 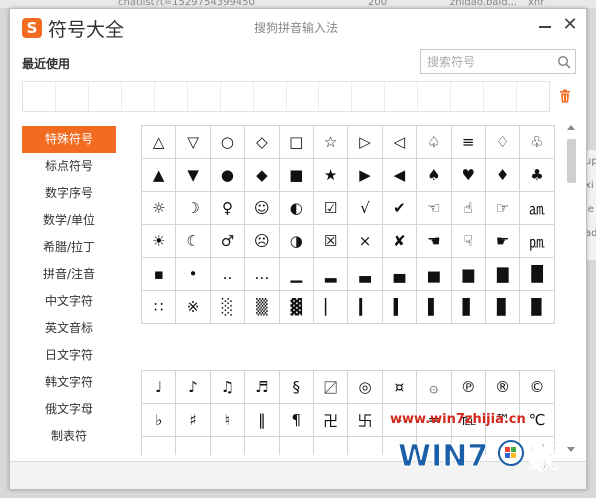 What do you see at coordinates (330, 420) in the screenshot?
I see `symbol-cell: 卍` at bounding box center [330, 420].